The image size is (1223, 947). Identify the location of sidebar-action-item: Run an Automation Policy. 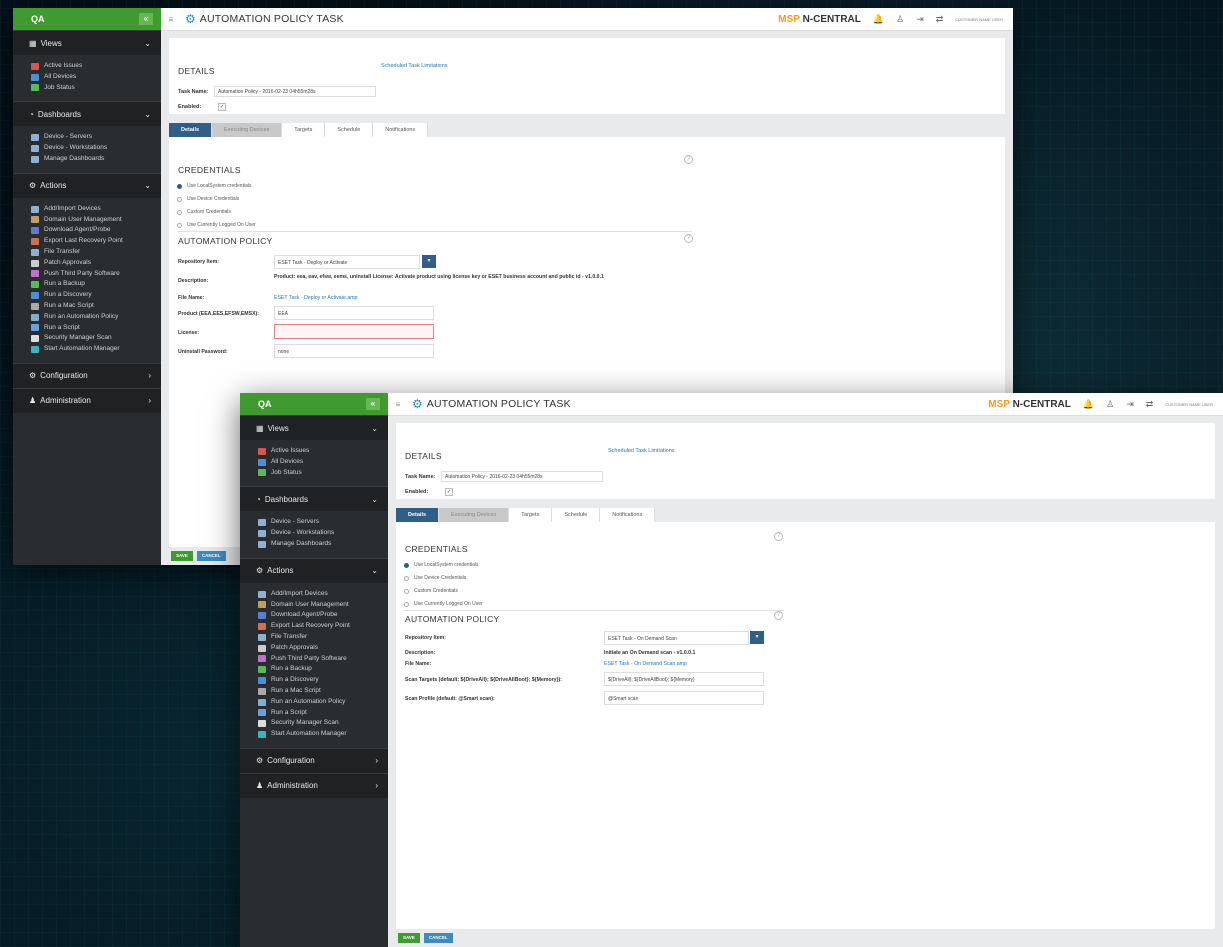
(96, 317).